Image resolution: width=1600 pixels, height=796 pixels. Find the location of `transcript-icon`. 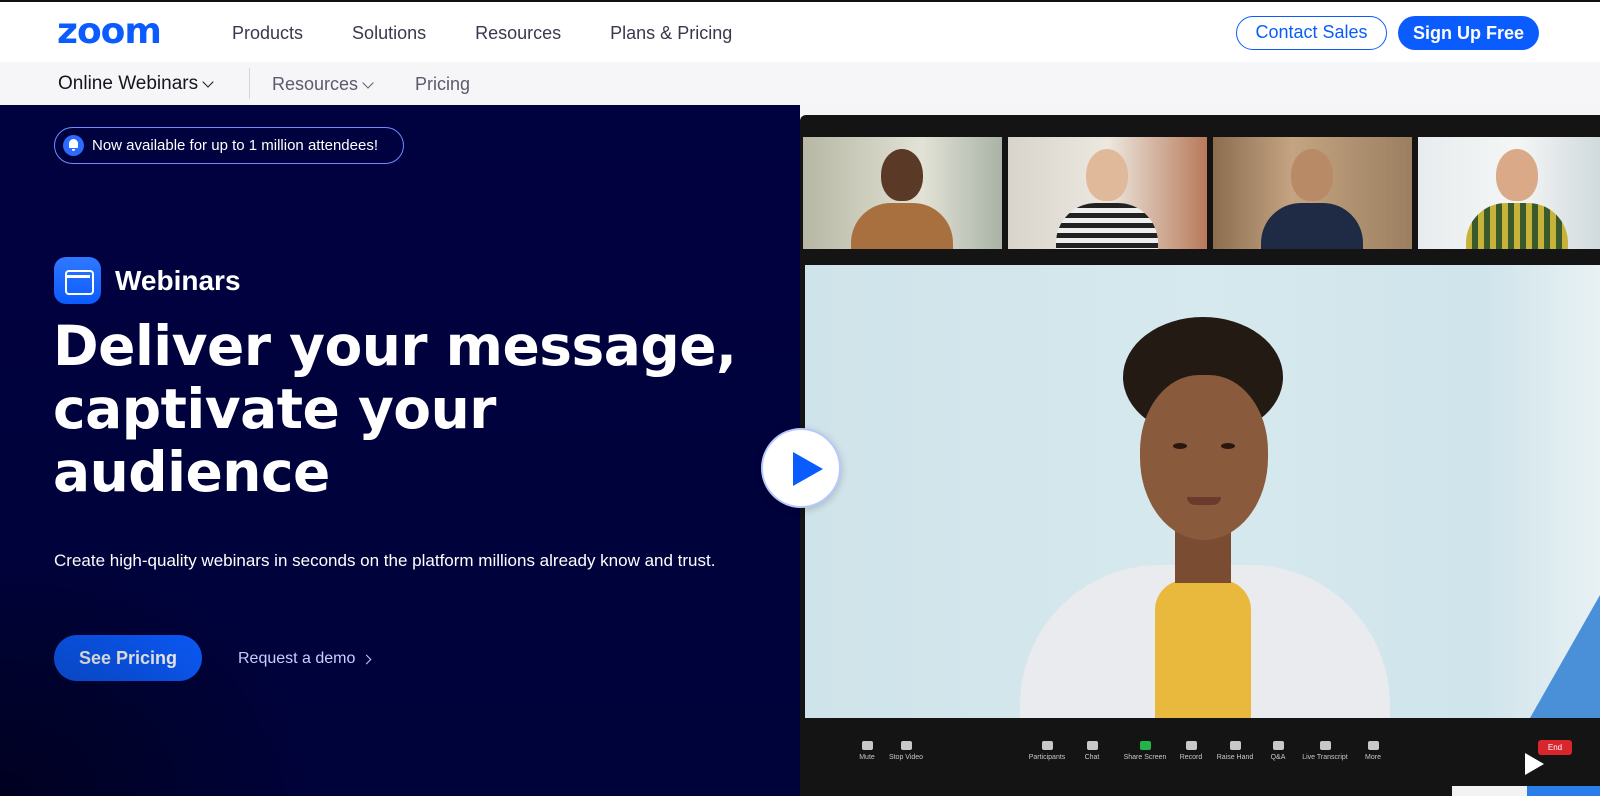

transcript-icon is located at coordinates (1325, 745).